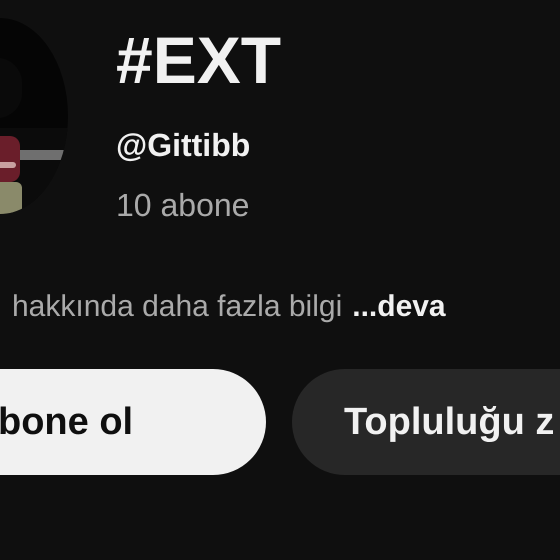  I want to click on more-link: ...deva, so click(399, 307).